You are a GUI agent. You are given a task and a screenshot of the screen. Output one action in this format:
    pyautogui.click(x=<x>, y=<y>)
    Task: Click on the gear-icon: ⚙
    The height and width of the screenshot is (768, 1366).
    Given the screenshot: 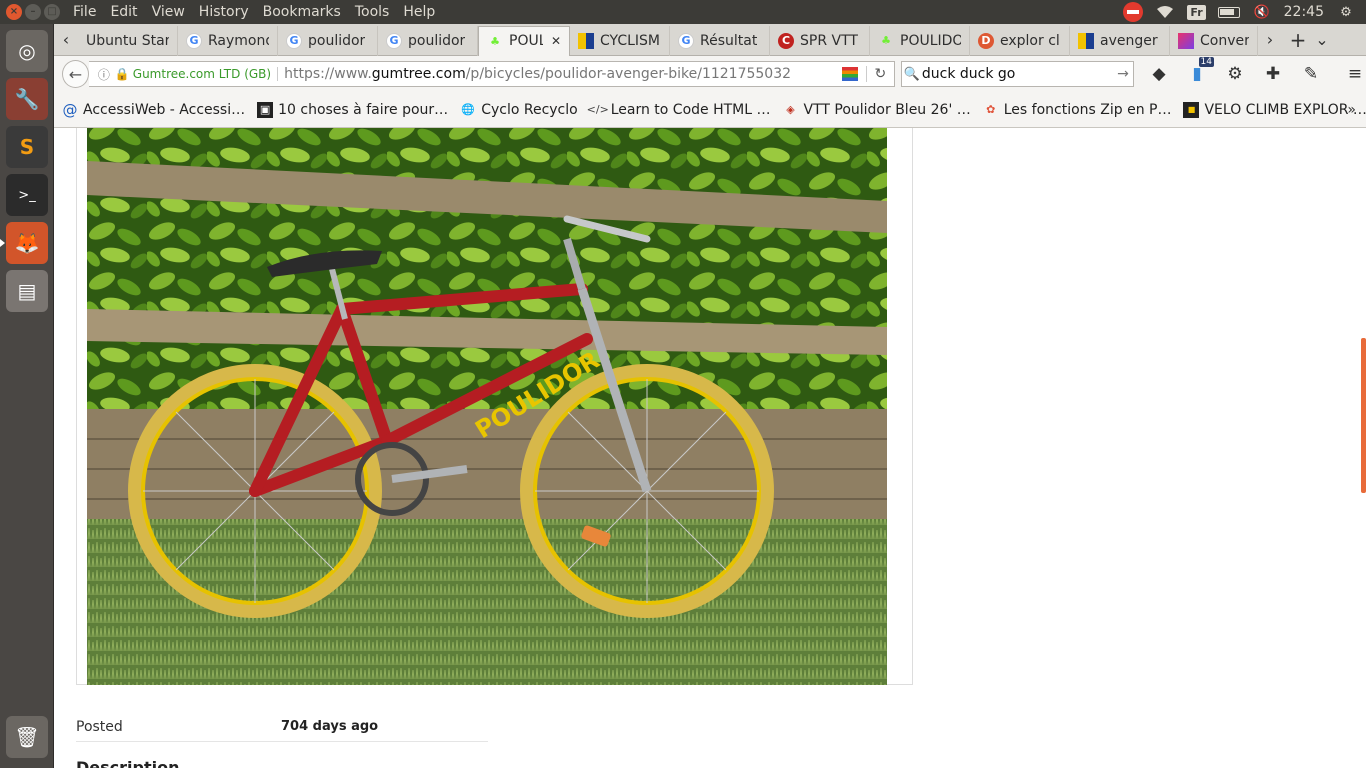 What is the action you would take?
    pyautogui.click(x=1235, y=74)
    